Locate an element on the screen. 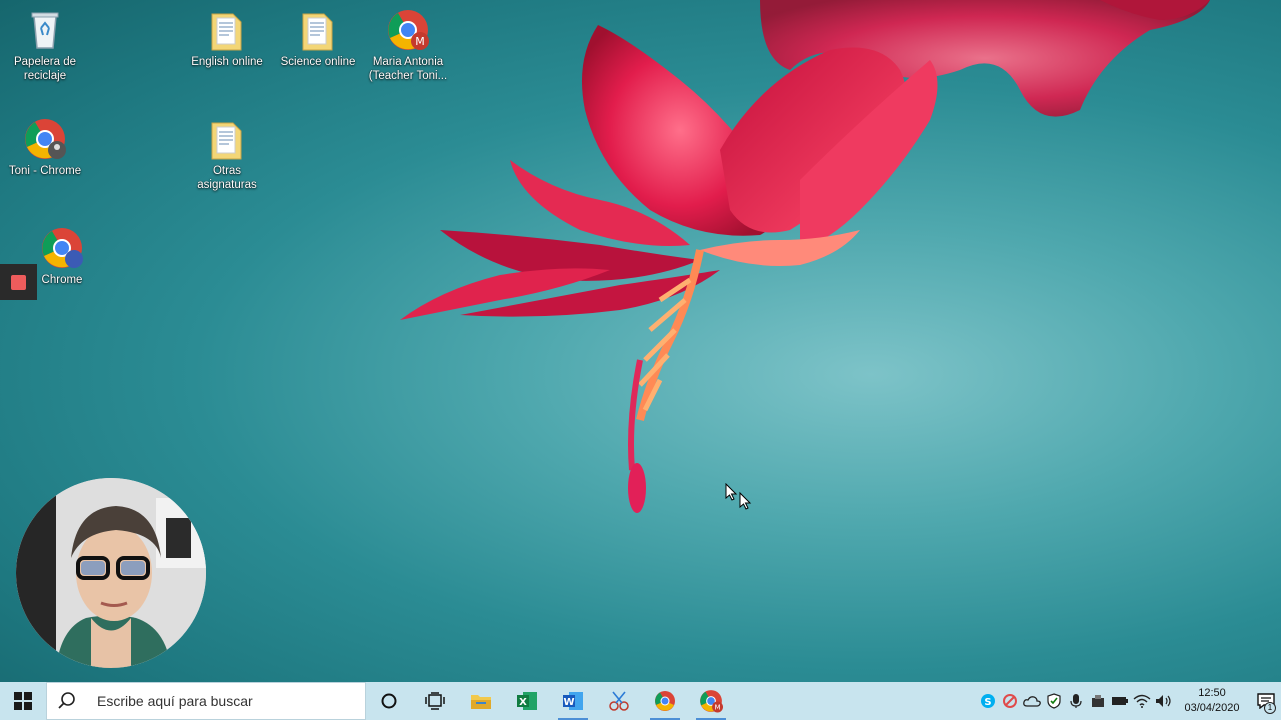 The width and height of the screenshot is (1281, 720). defender-icon is located at coordinates (1054, 701).